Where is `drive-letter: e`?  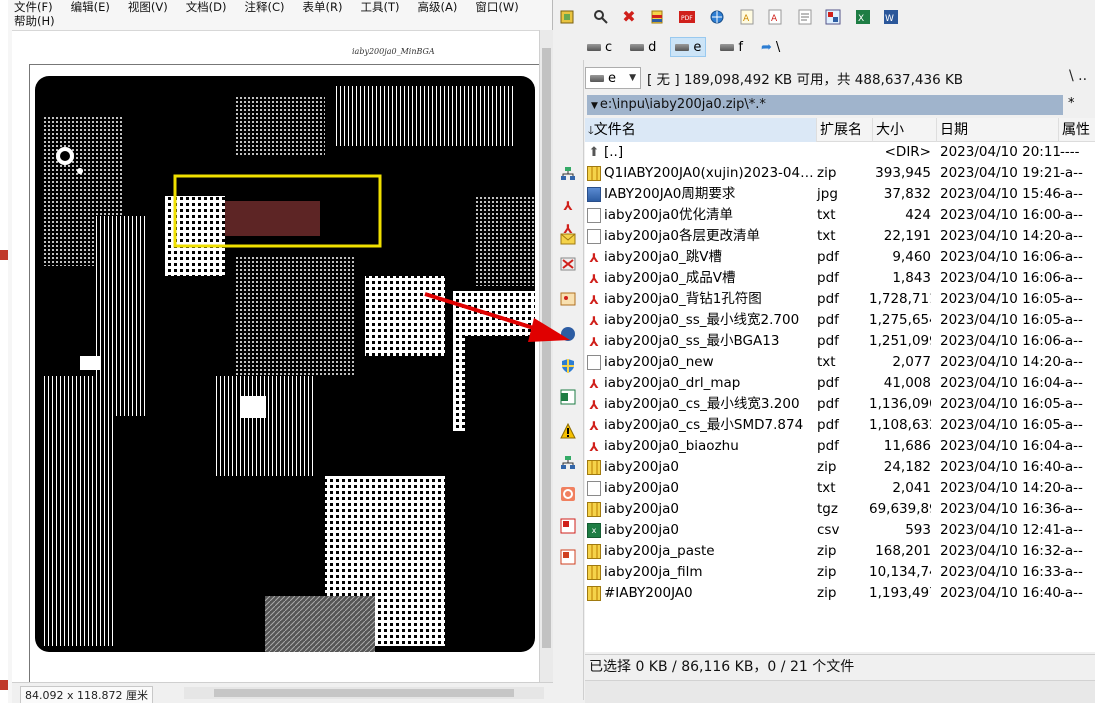 drive-letter: e is located at coordinates (697, 47).